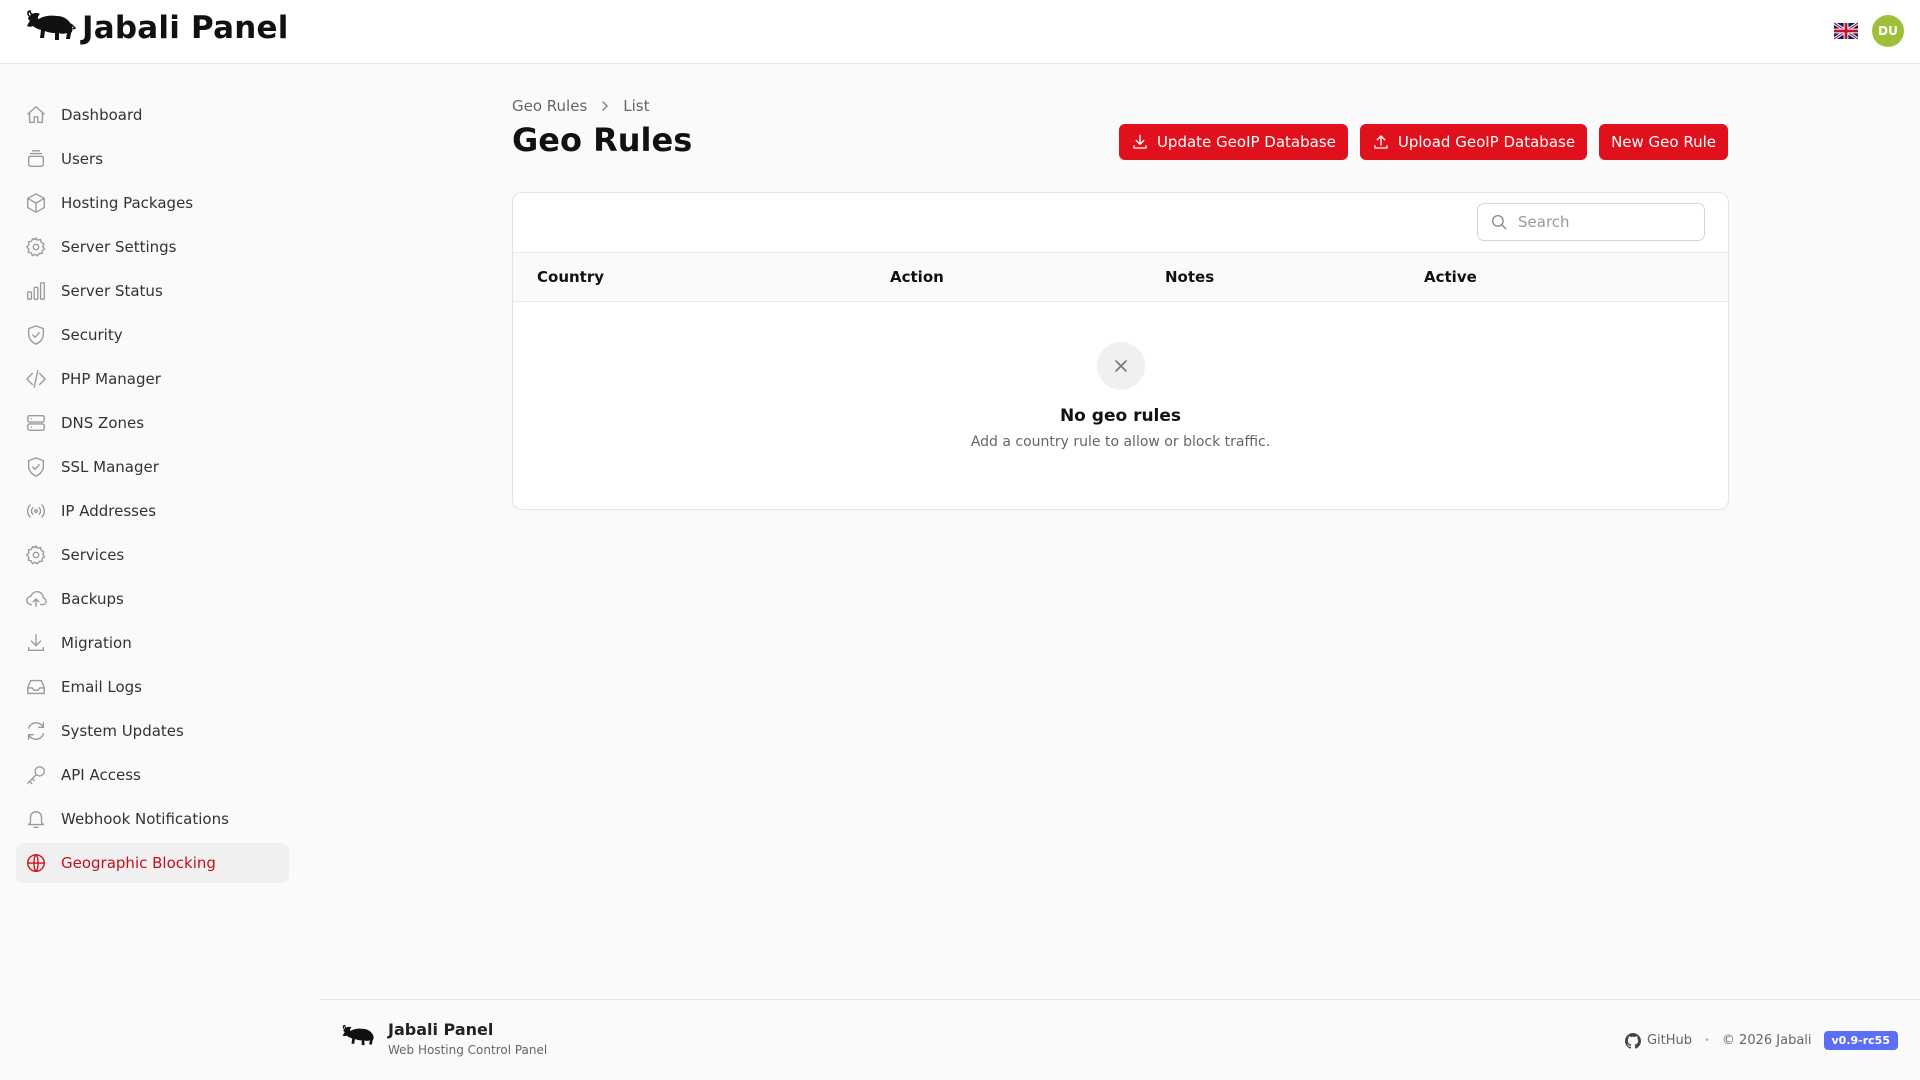  Describe the element at coordinates (152, 335) in the screenshot. I see `sidebar-item-security: Security` at that location.